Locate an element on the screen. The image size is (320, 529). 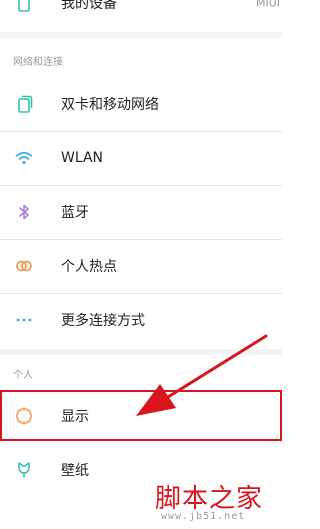
settings-item-more-connections: 更多连接方式 is located at coordinates (141, 320).